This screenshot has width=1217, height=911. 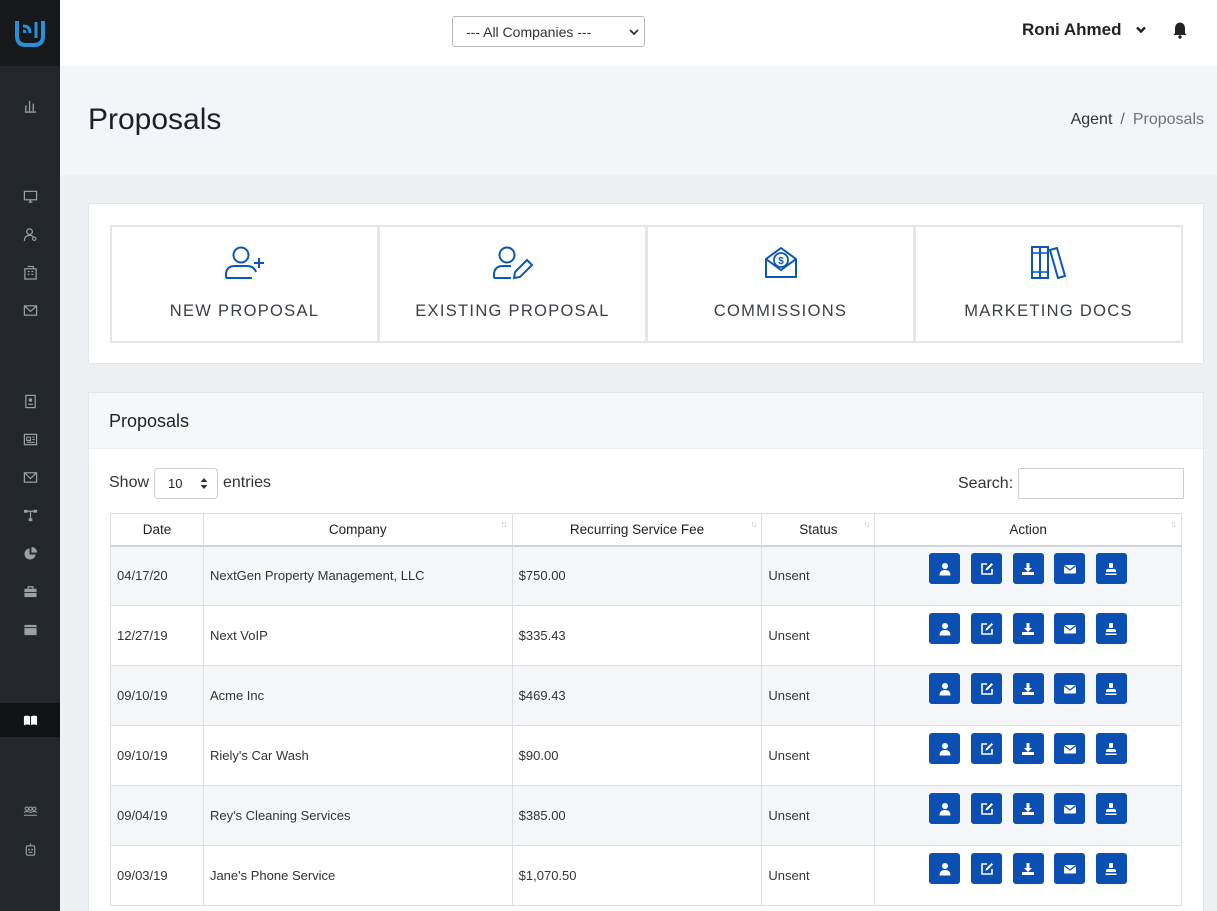 What do you see at coordinates (548, 31) in the screenshot?
I see `company-filter-select: --- All Companies ---` at bounding box center [548, 31].